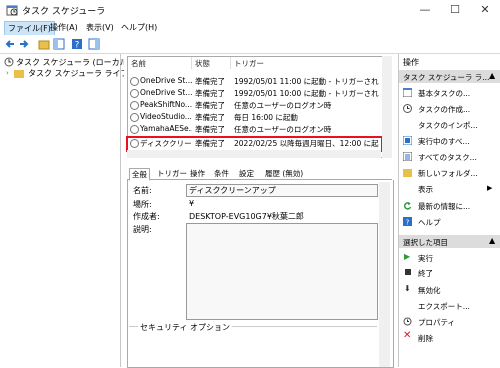  What do you see at coordinates (192, 203) in the screenshot?
I see `location-value: ¥` at bounding box center [192, 203].